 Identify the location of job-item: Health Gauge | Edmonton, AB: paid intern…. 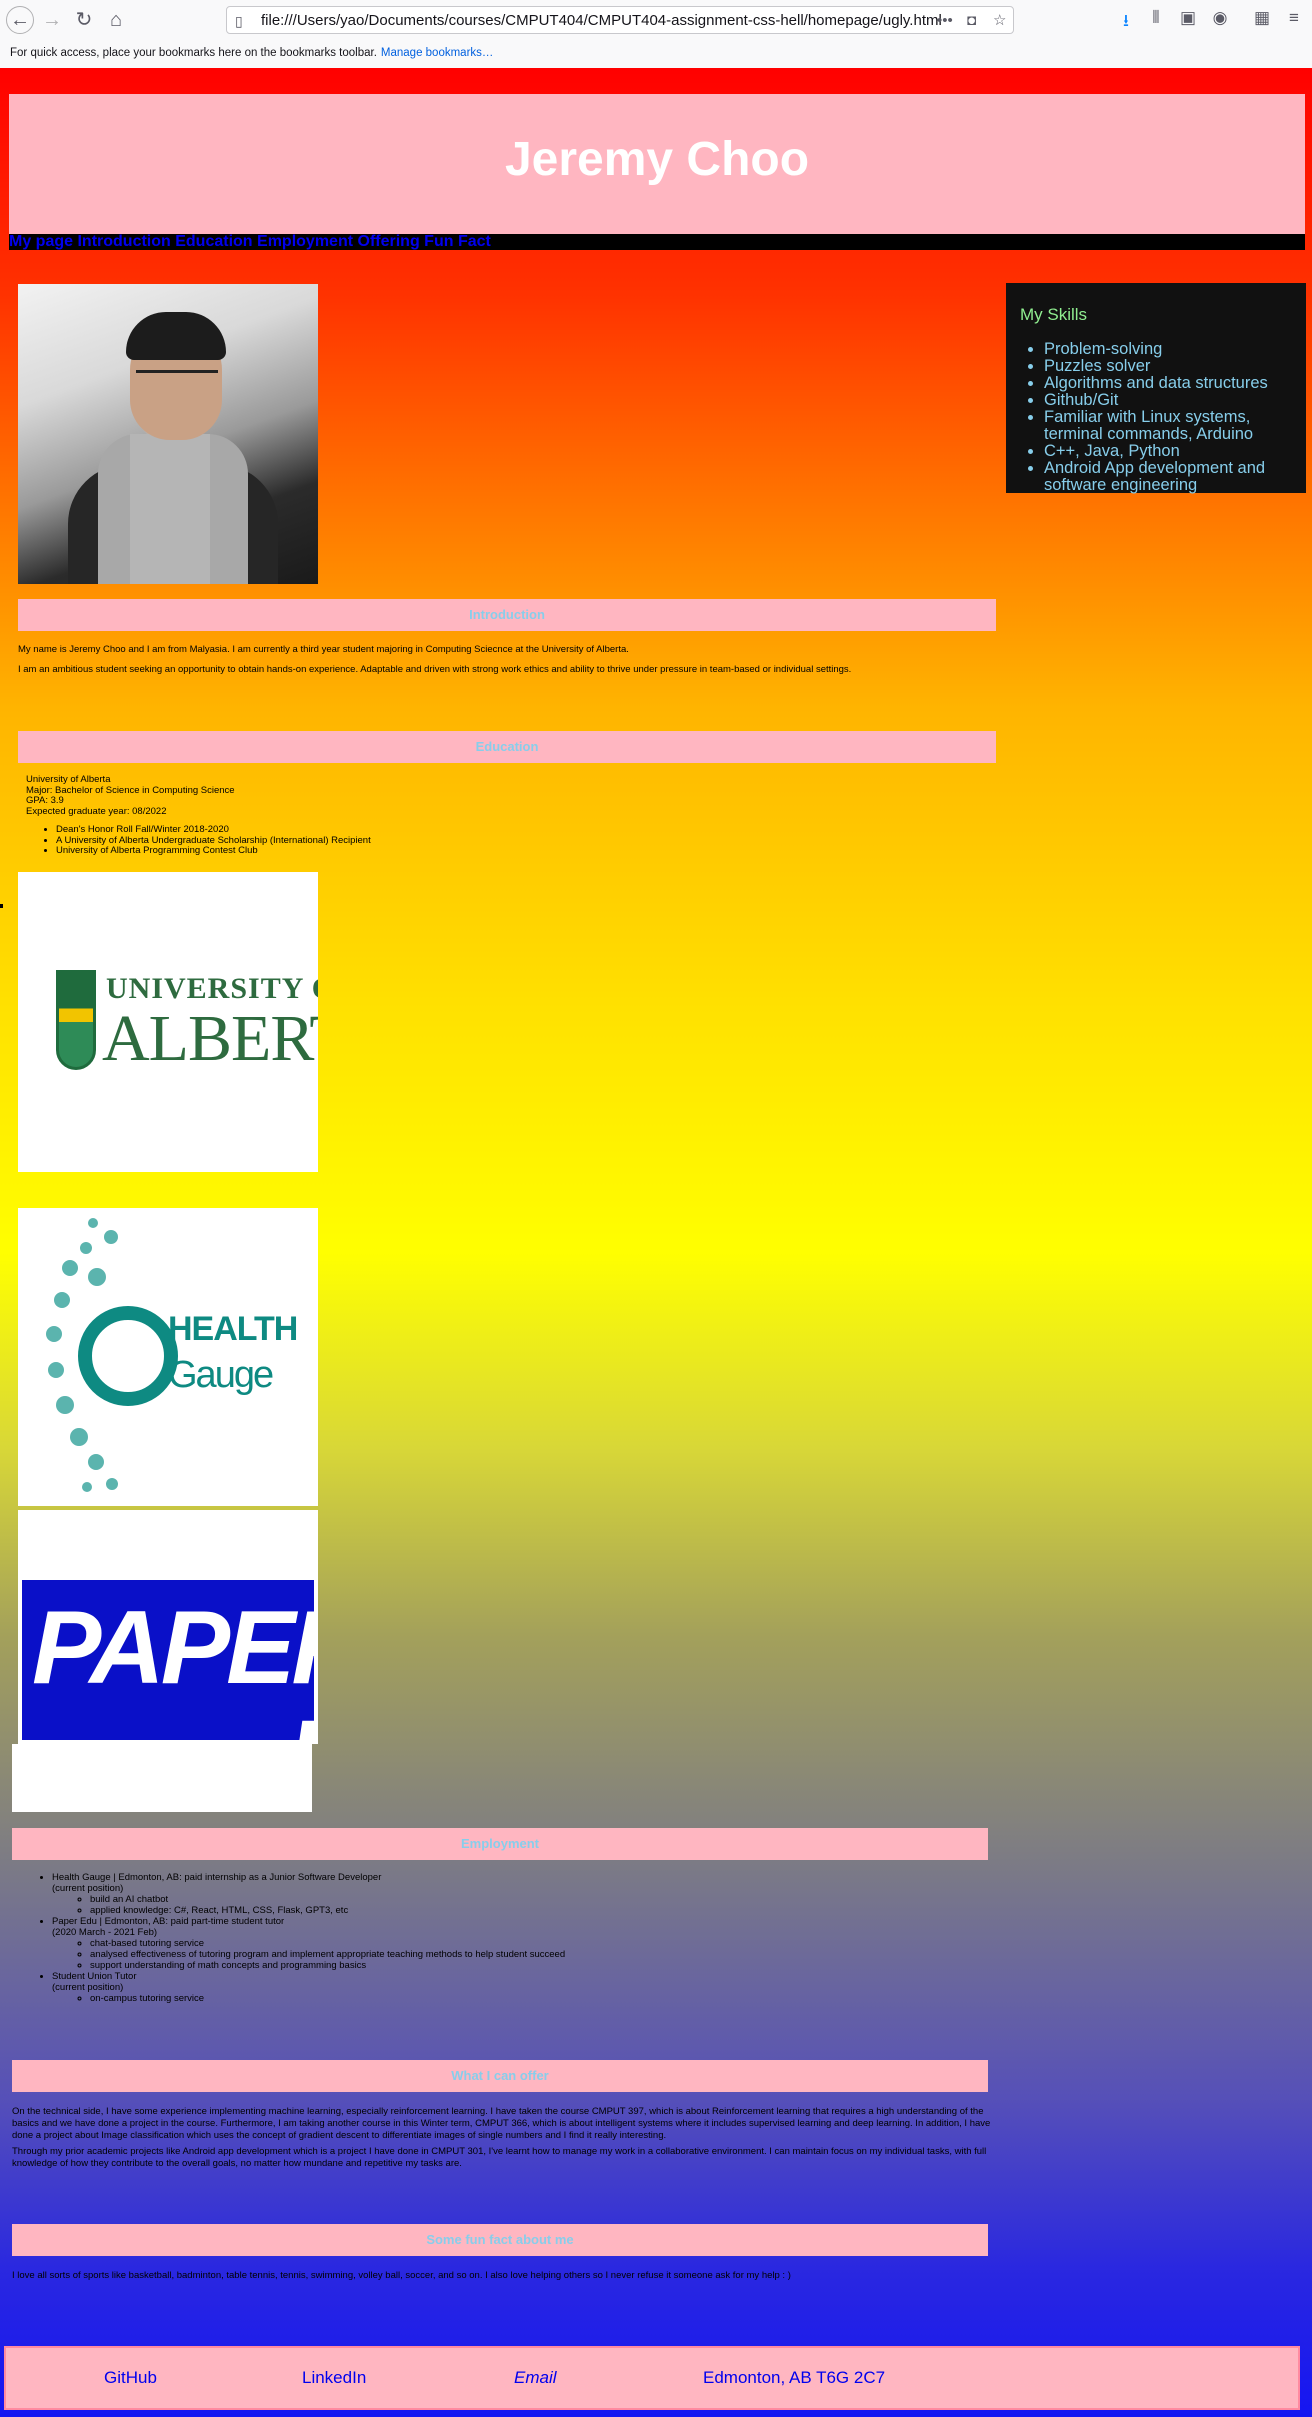
(308, 1894).